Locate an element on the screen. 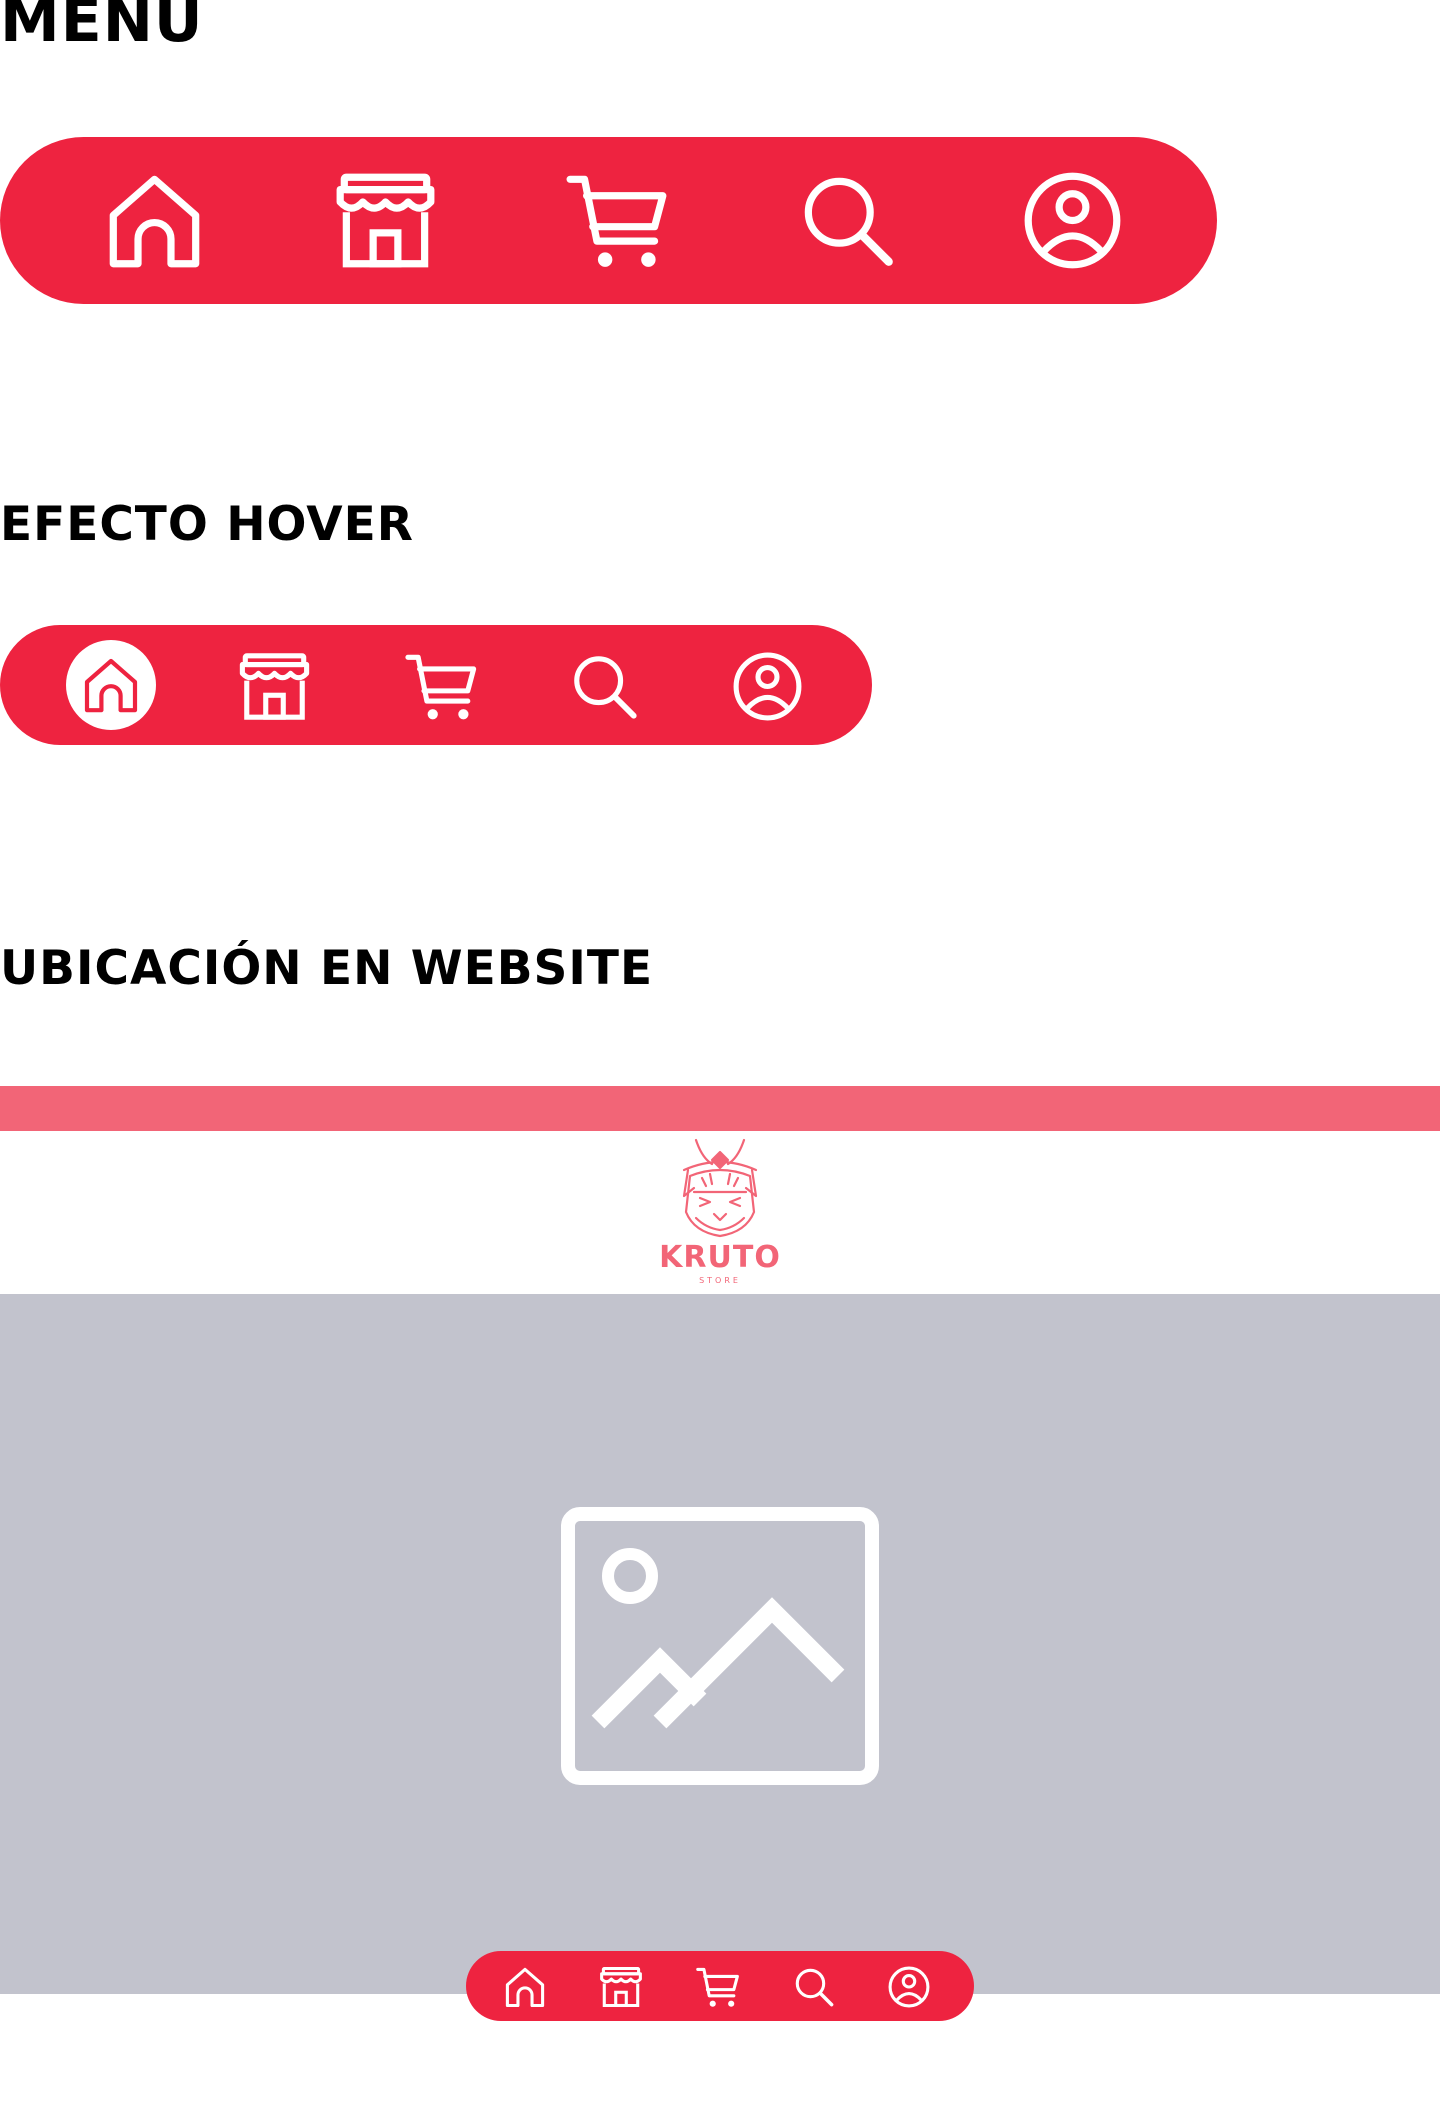  bottom-nav-hover is located at coordinates (436, 685).